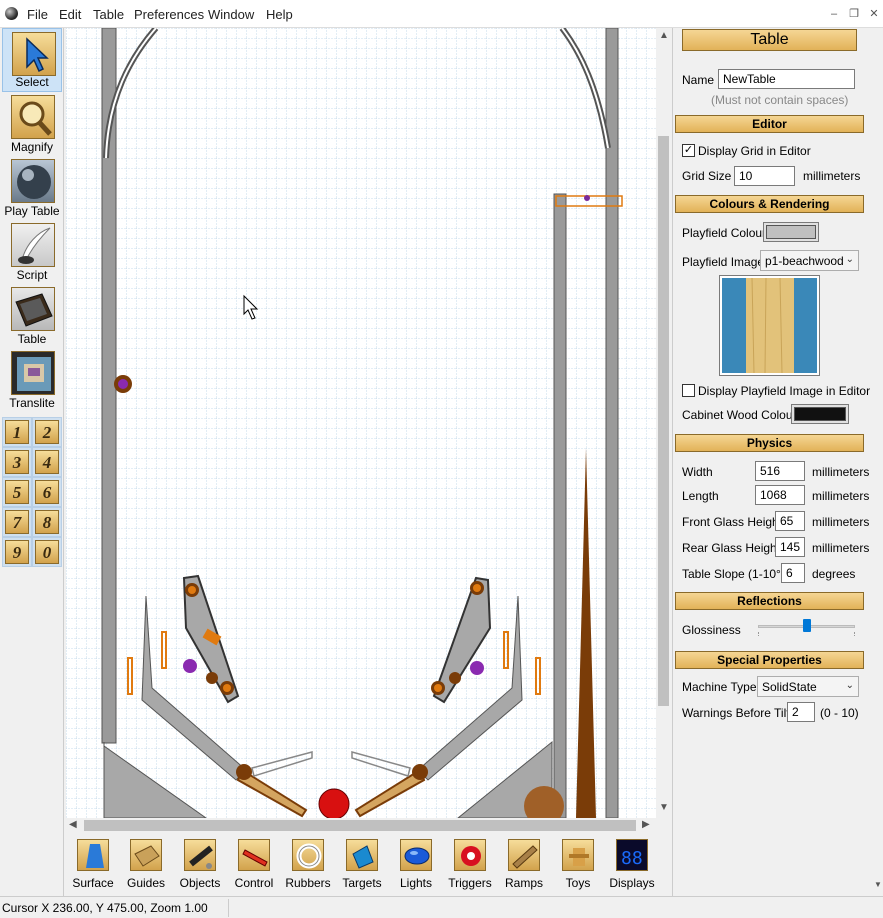  Describe the element at coordinates (108, 14) in the screenshot. I see `menu-table: Table` at that location.